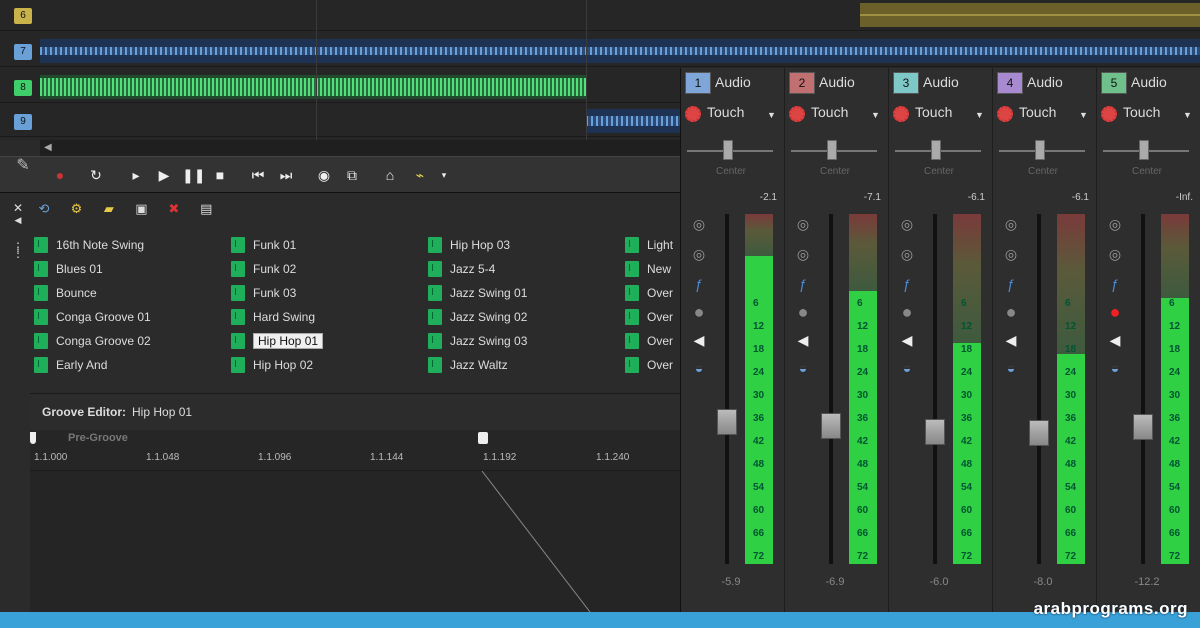 This screenshot has width=1200, height=628. Describe the element at coordinates (23, 122) in the screenshot. I see `track-number: 9` at that location.